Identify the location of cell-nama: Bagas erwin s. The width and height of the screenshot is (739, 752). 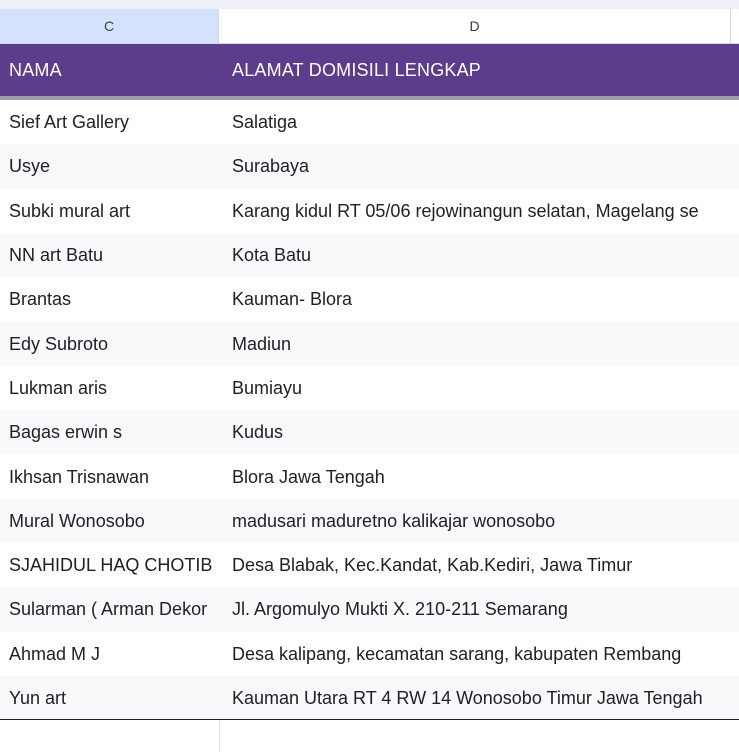
(114, 432).